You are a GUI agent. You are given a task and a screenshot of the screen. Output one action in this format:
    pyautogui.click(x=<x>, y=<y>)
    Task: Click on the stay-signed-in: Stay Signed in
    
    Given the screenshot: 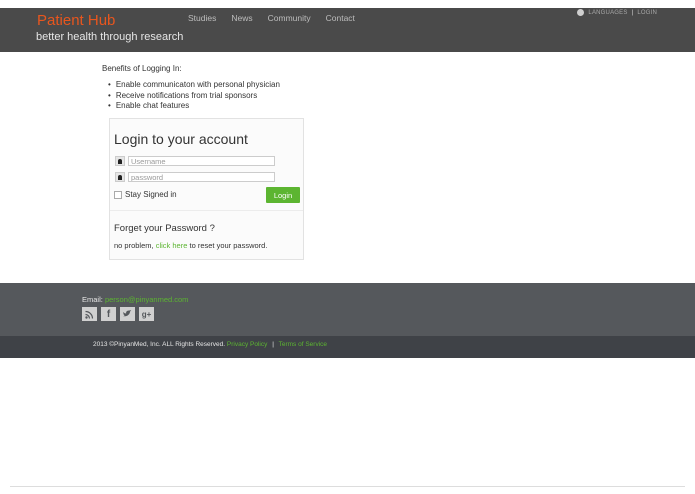 What is the action you would take?
    pyautogui.click(x=145, y=194)
    